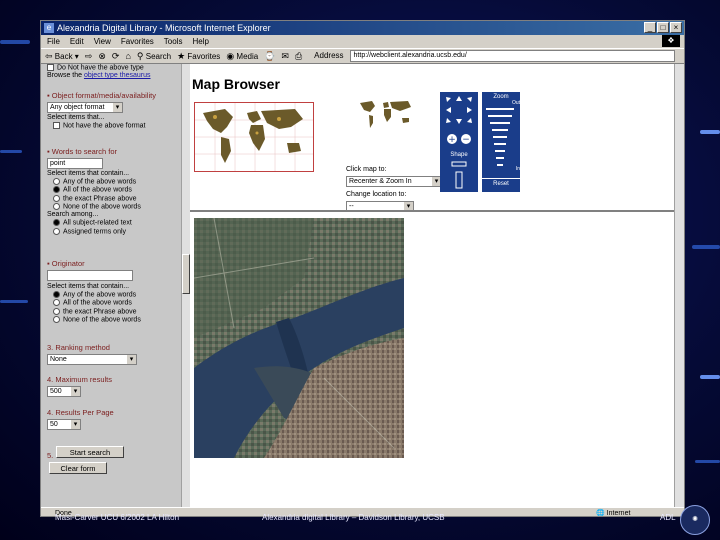 The height and width of the screenshot is (540, 720). I want to click on click-action-select: Recenter & Zoom In, so click(394, 181).